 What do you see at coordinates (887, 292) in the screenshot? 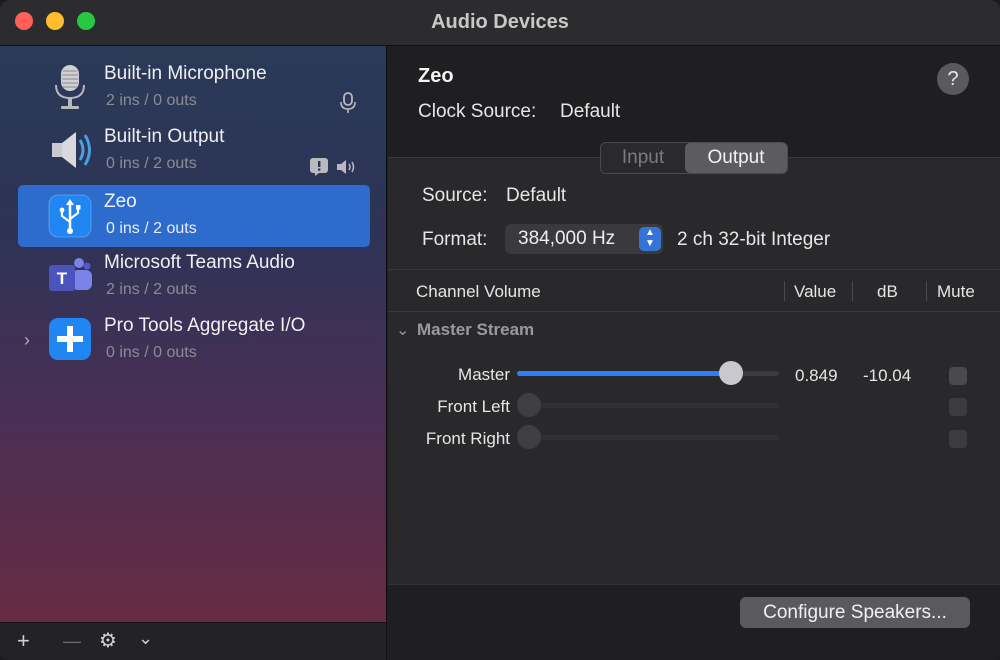
I see `column-header-db: dB` at bounding box center [887, 292].